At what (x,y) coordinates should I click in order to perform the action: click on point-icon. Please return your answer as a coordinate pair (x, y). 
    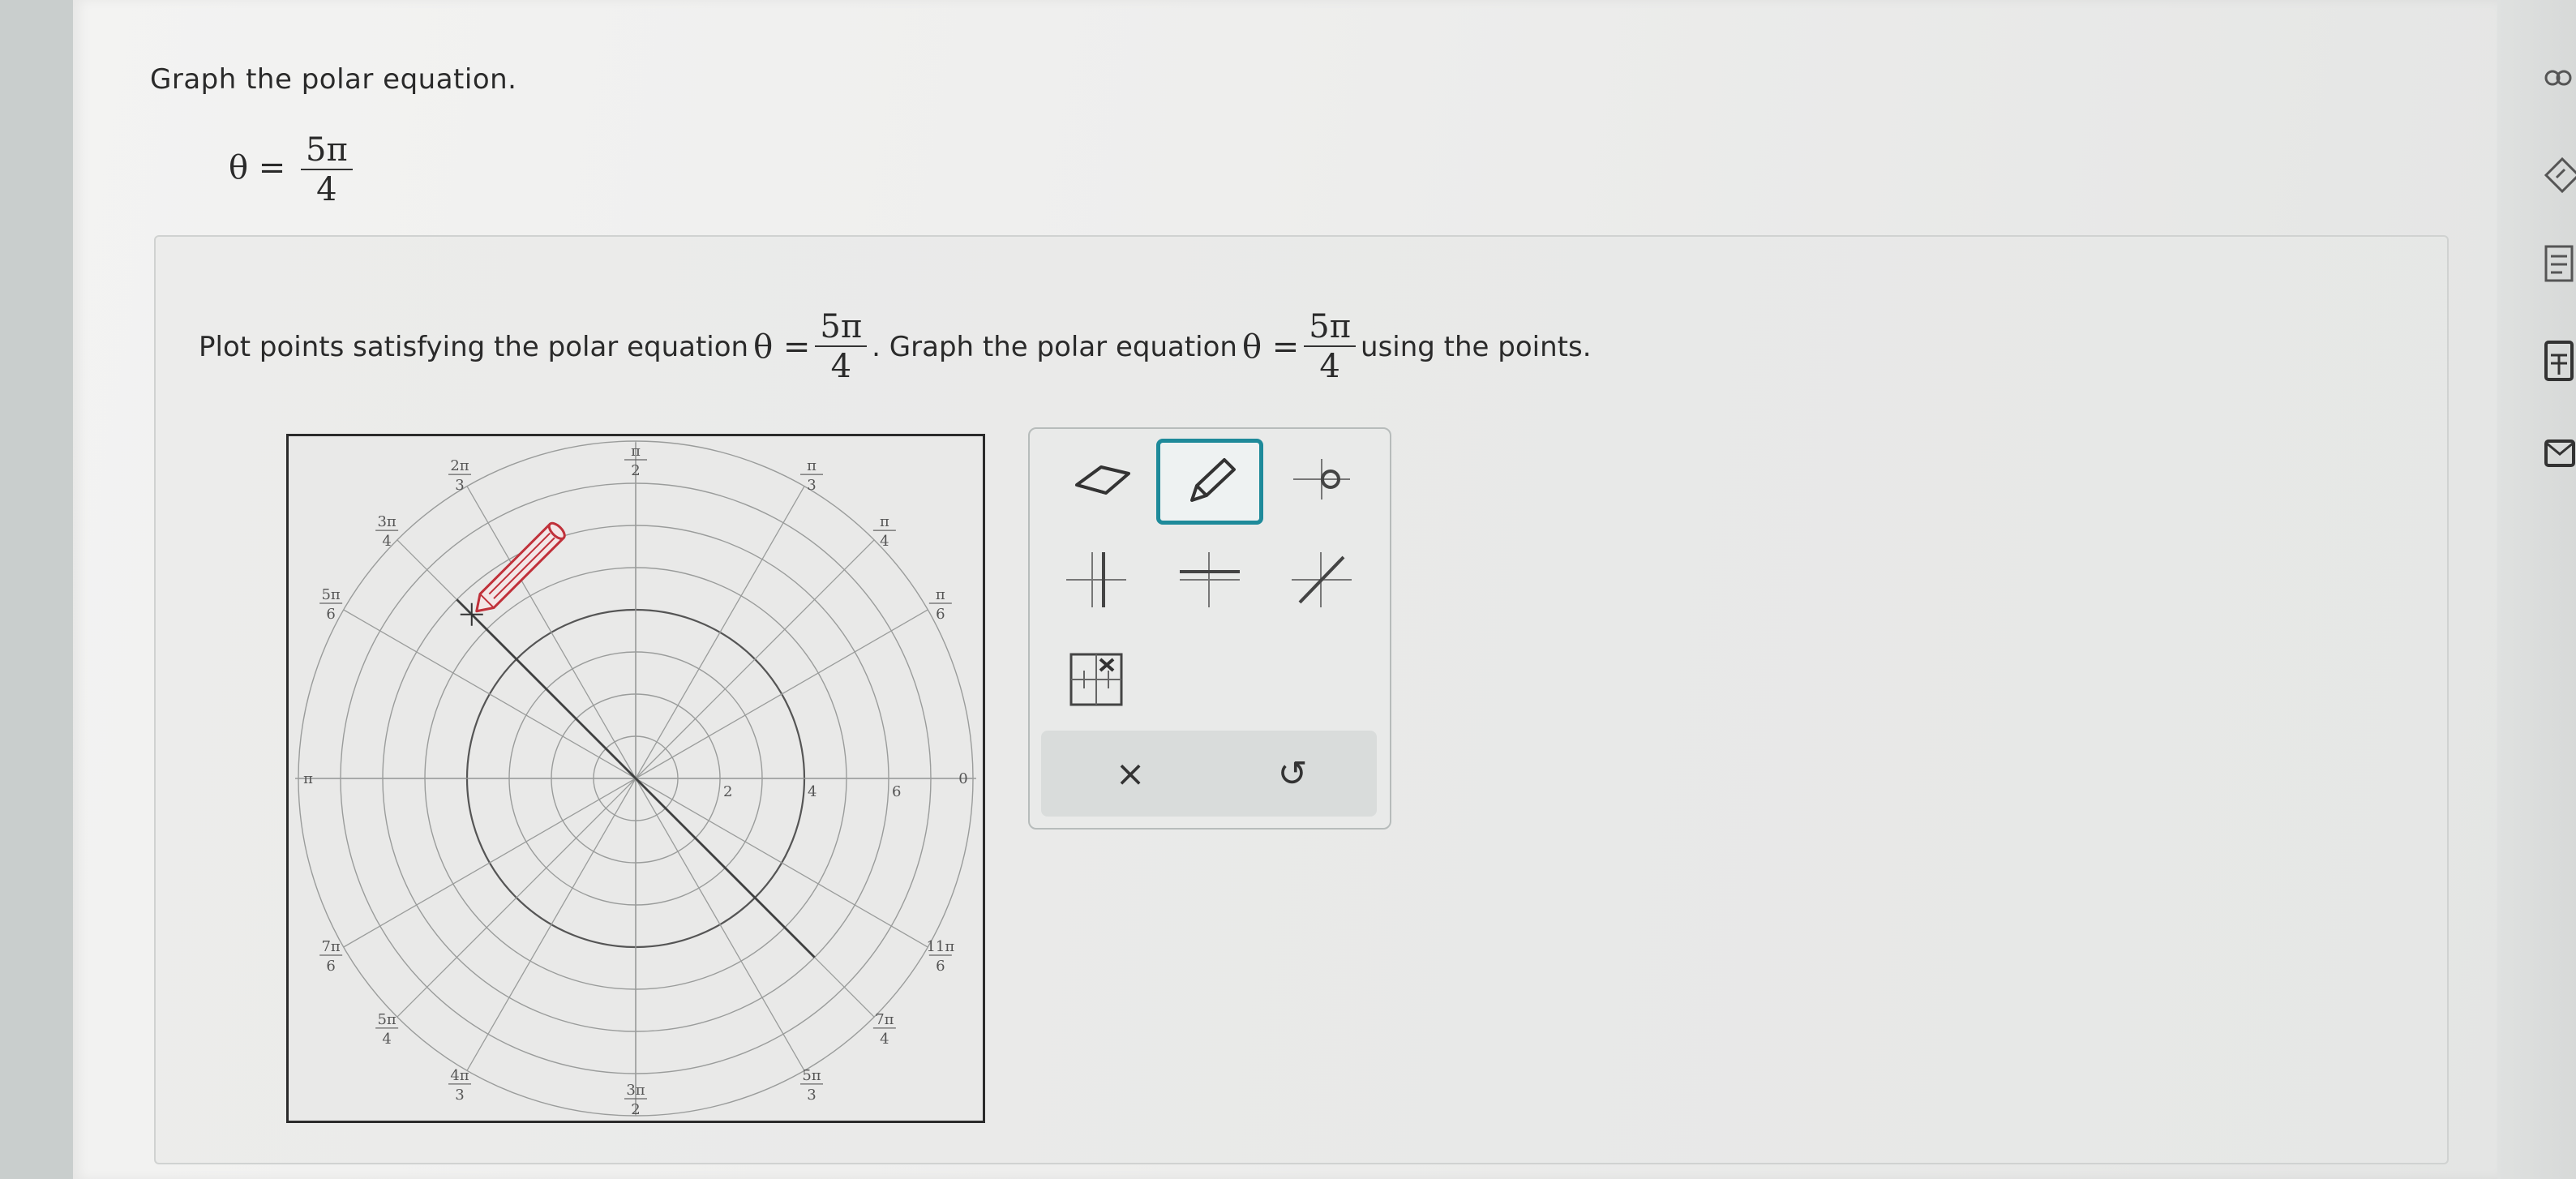
    Looking at the image, I should click on (1321, 479).